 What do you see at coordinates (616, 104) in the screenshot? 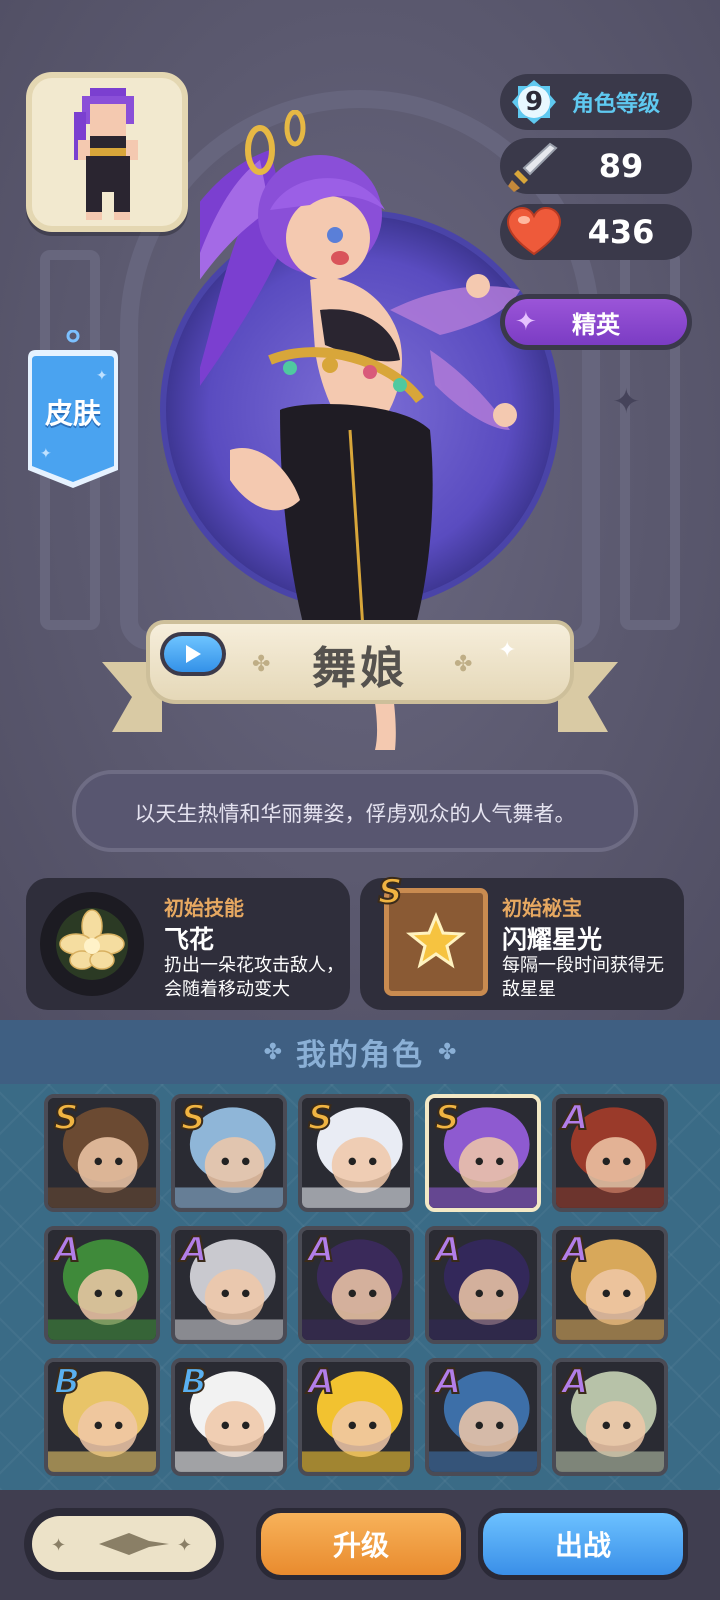
I see `level-label: 角色等级` at bounding box center [616, 104].